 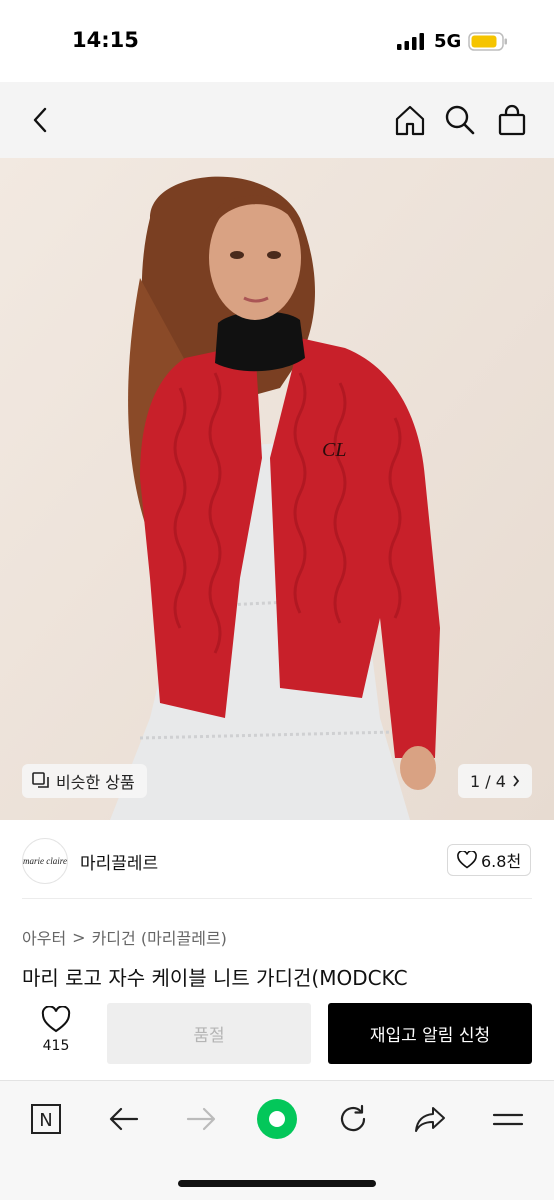 I want to click on battery-icon, so click(x=487, y=41).